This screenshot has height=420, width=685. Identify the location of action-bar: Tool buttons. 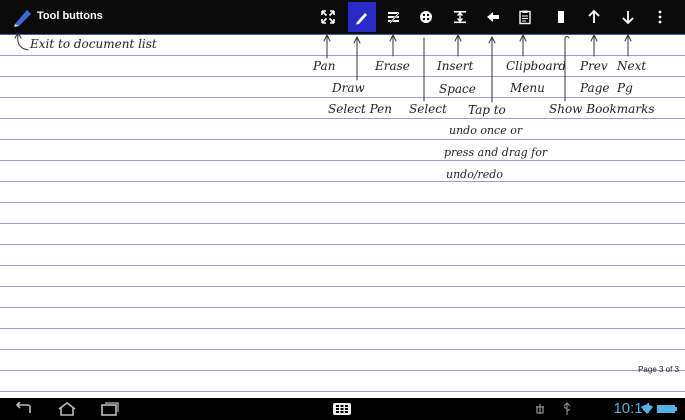
(342, 17).